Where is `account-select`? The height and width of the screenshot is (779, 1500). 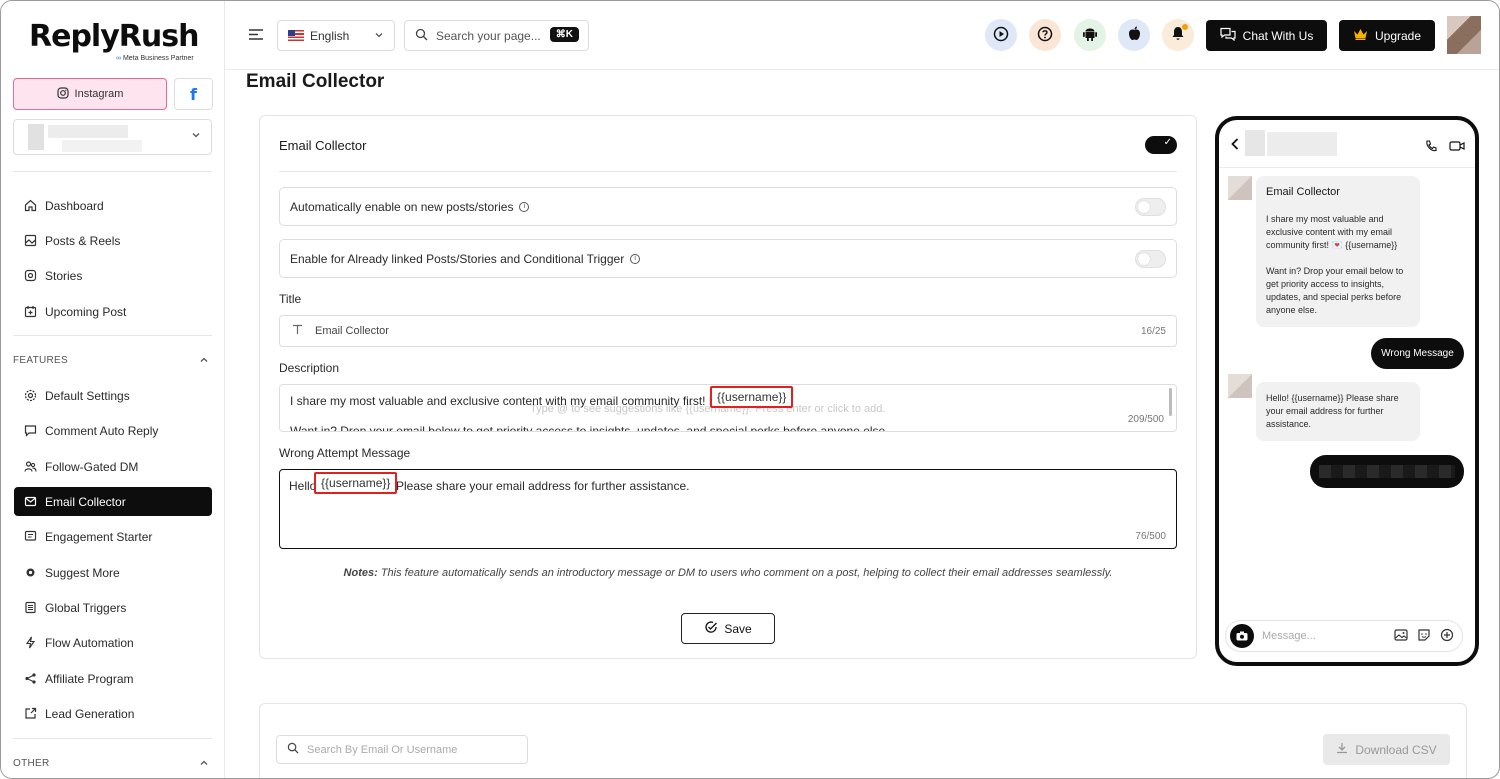 account-select is located at coordinates (112, 137).